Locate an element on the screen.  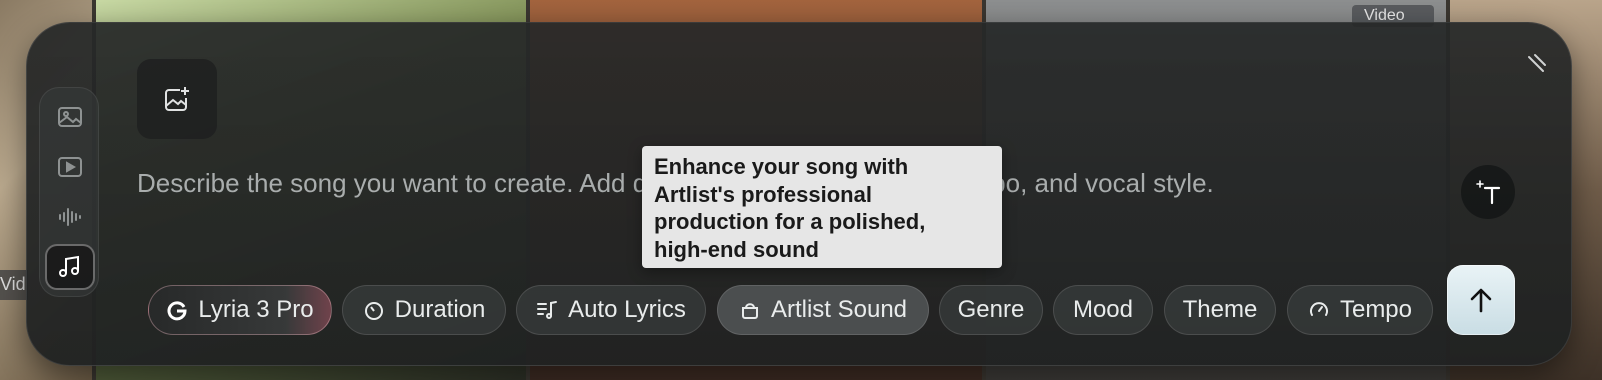
speedometer-icon is located at coordinates (1318, 309).